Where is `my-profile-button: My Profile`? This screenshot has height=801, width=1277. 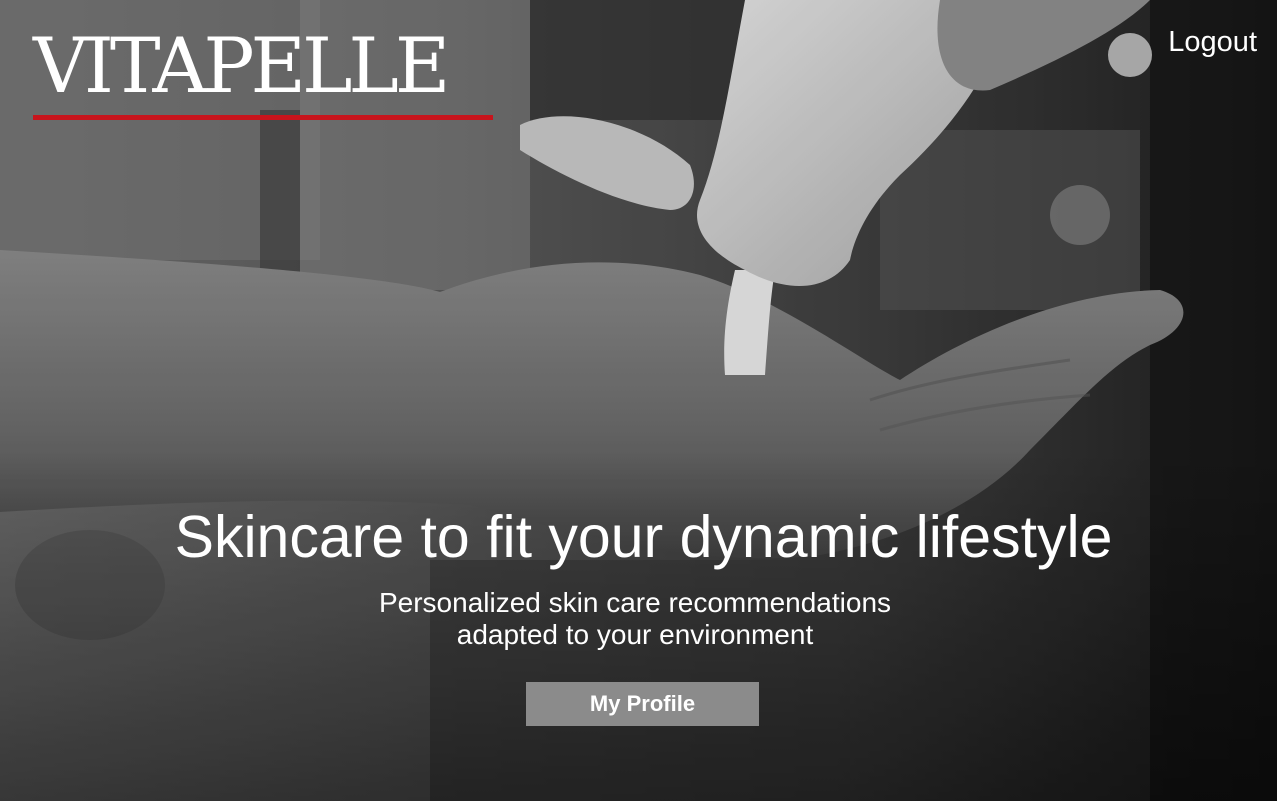 my-profile-button: My Profile is located at coordinates (642, 704).